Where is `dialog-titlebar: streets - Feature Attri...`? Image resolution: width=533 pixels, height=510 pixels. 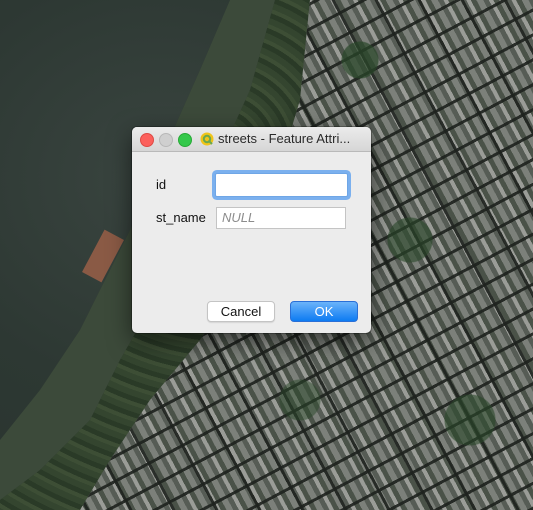 dialog-titlebar: streets - Feature Attri... is located at coordinates (251, 139).